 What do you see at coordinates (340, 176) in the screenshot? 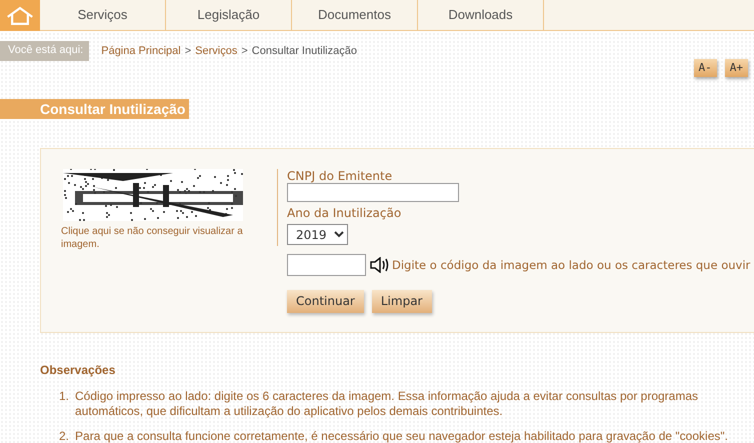
I see `field-label: CNPJ do Emitente` at bounding box center [340, 176].